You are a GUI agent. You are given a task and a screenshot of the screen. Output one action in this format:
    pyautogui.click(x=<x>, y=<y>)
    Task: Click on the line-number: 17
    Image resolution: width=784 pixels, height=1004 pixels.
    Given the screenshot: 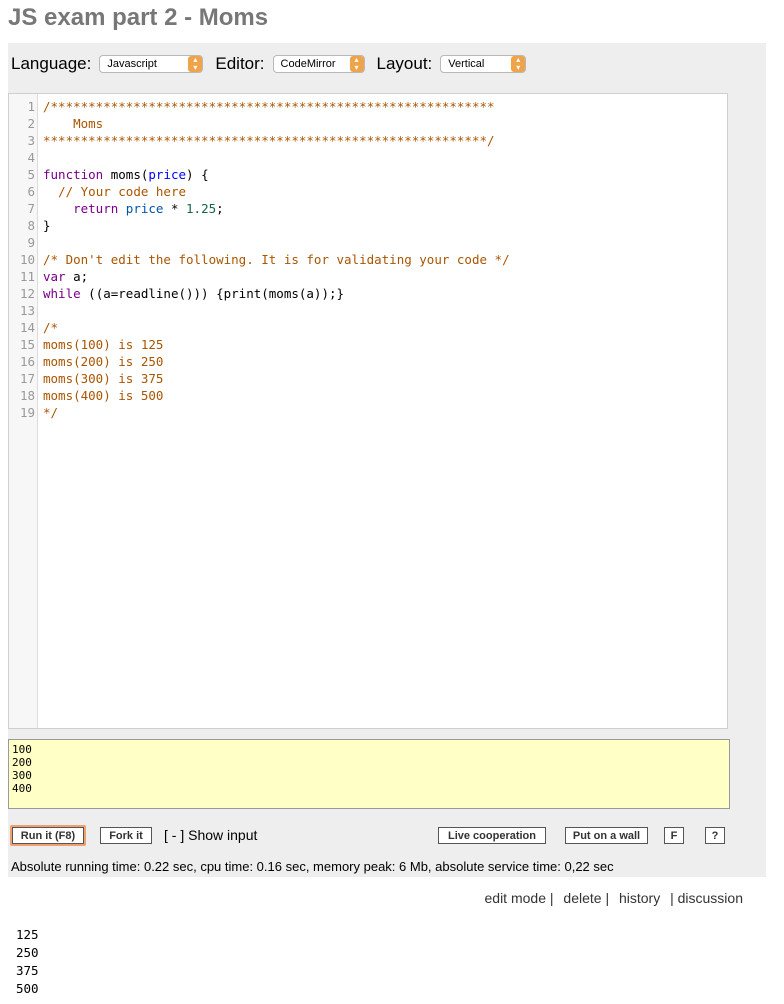 What is the action you would take?
    pyautogui.click(x=27, y=378)
    